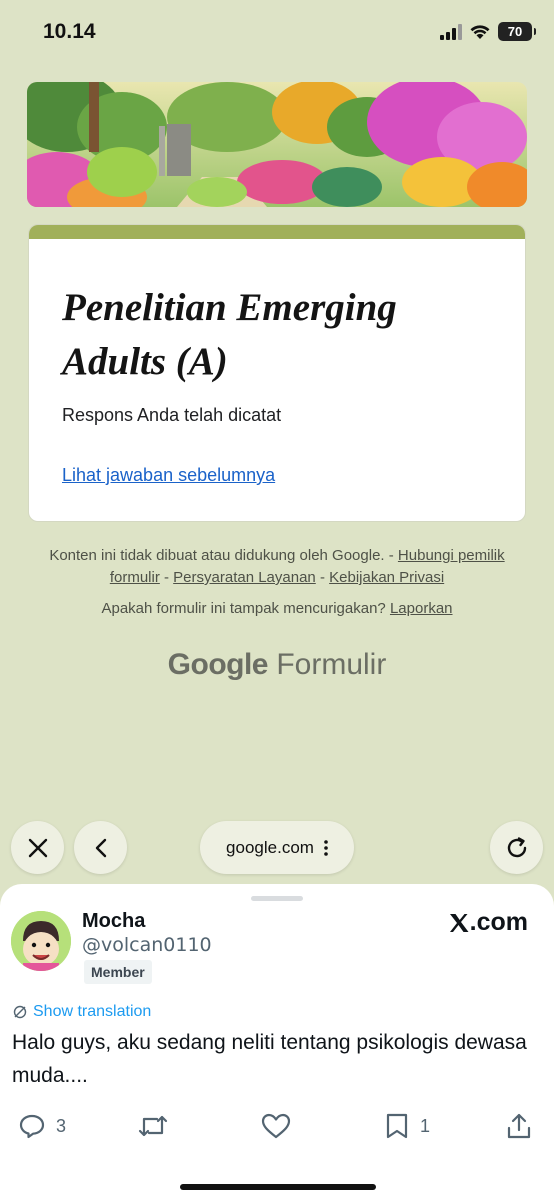  I want to click on x-domain-text: .com, so click(498, 922).